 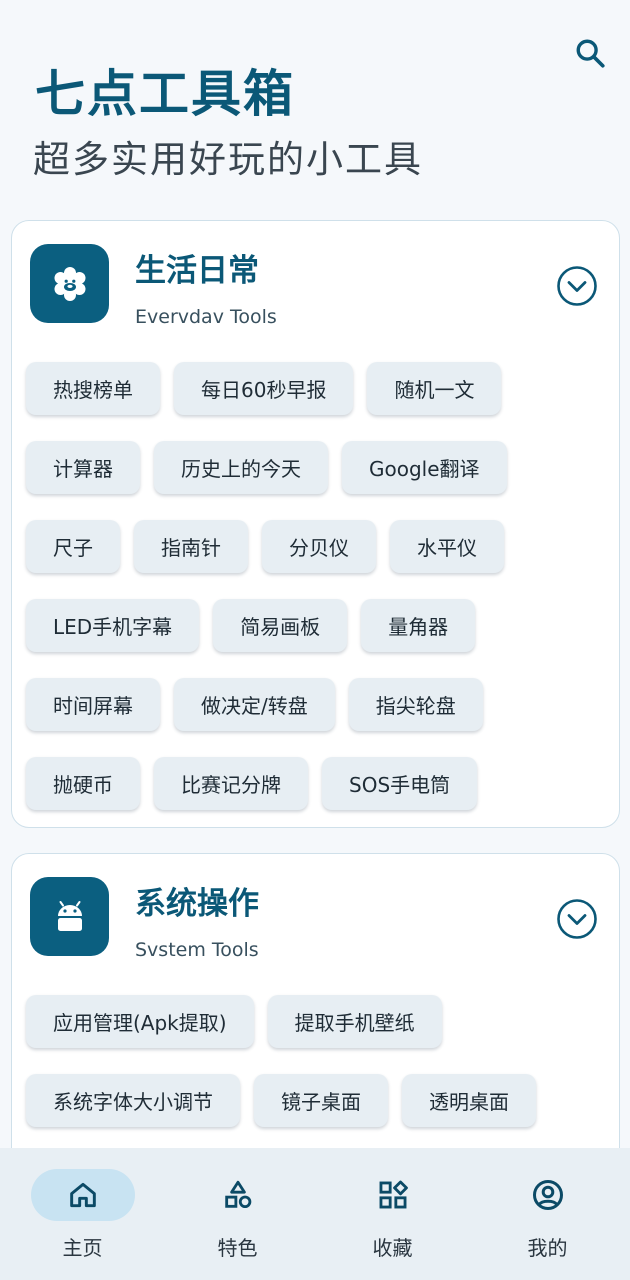 I want to click on chip-row: 系统字体大小调节 镜子桌面 透明桌面, so click(x=321, y=1100).